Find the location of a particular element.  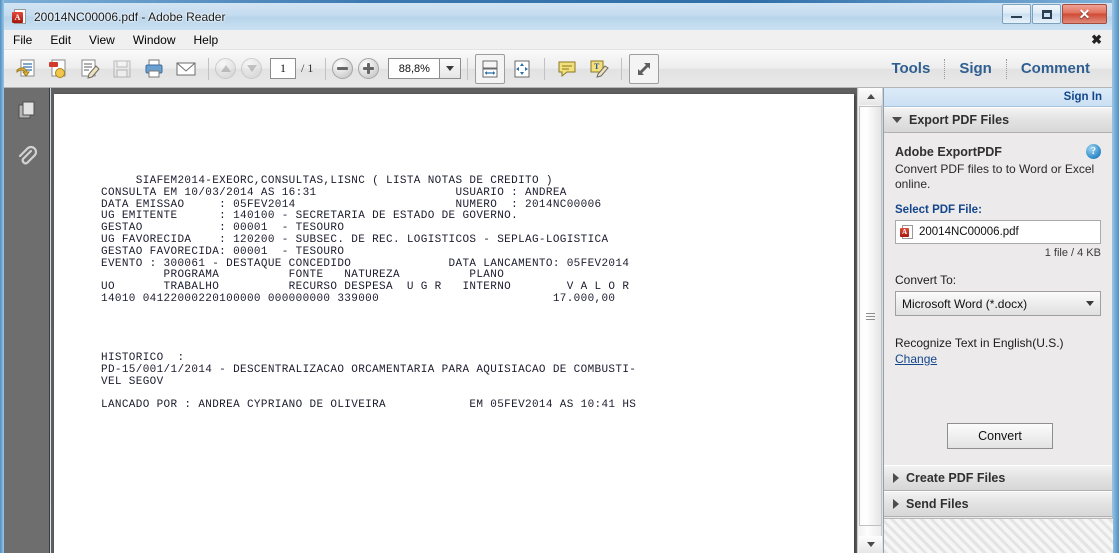

email-icon is located at coordinates (186, 69).